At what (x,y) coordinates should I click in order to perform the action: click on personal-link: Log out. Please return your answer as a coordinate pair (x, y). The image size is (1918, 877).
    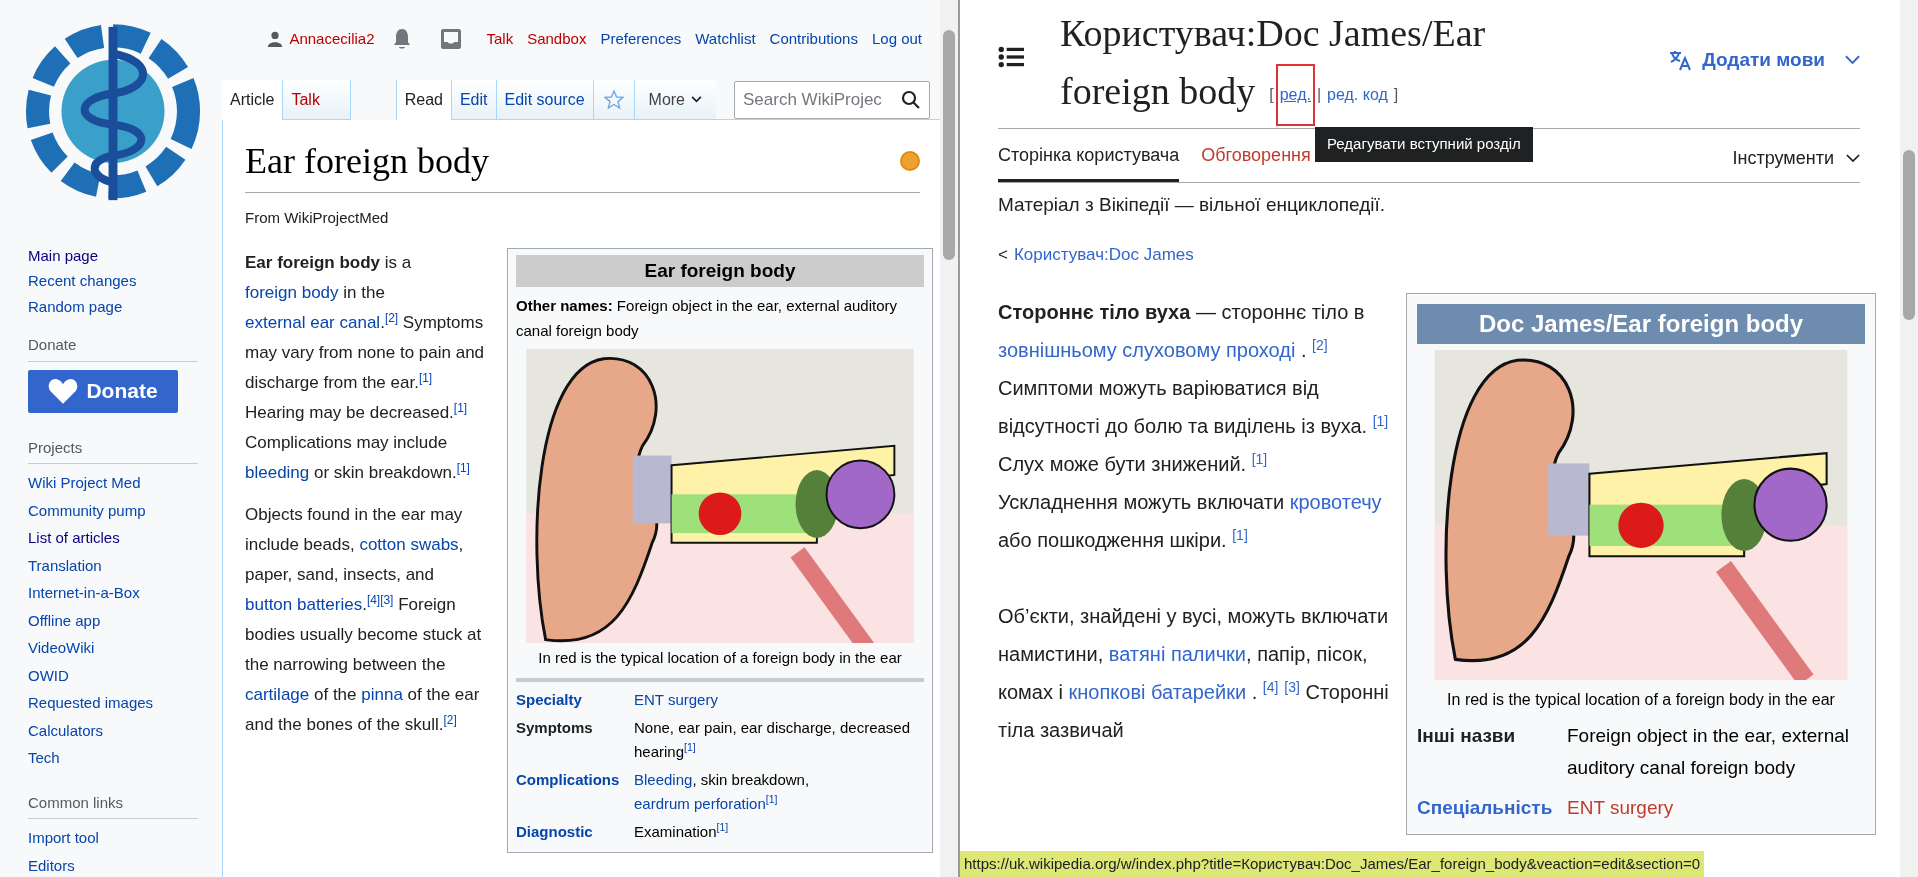
    Looking at the image, I should click on (896, 39).